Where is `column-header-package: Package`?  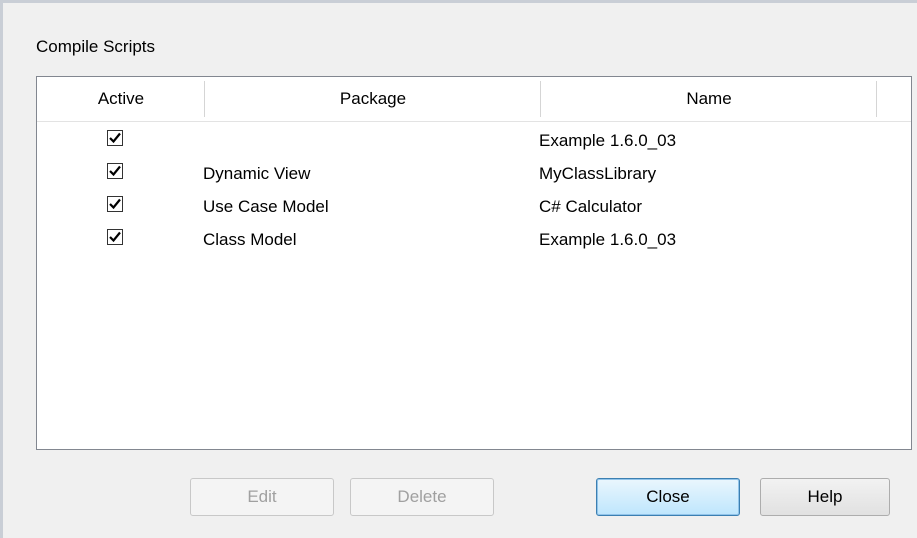
column-header-package: Package is located at coordinates (373, 99).